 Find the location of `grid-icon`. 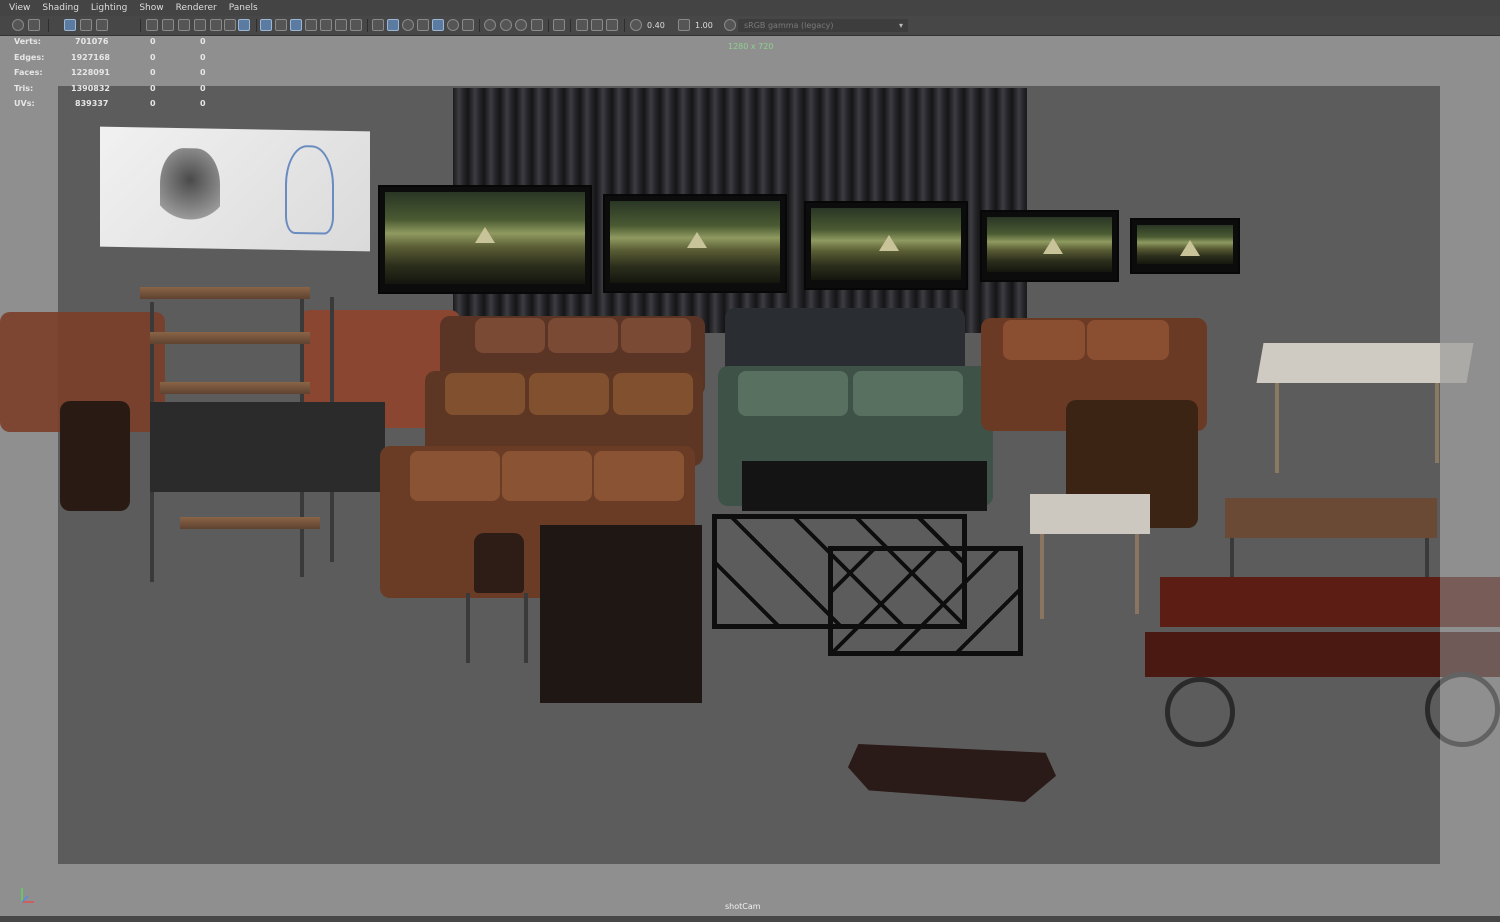

grid-icon is located at coordinates (266, 25).